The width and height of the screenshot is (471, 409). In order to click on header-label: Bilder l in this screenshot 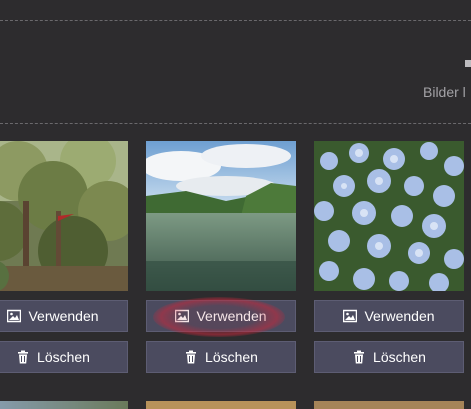, I will do `click(444, 92)`.